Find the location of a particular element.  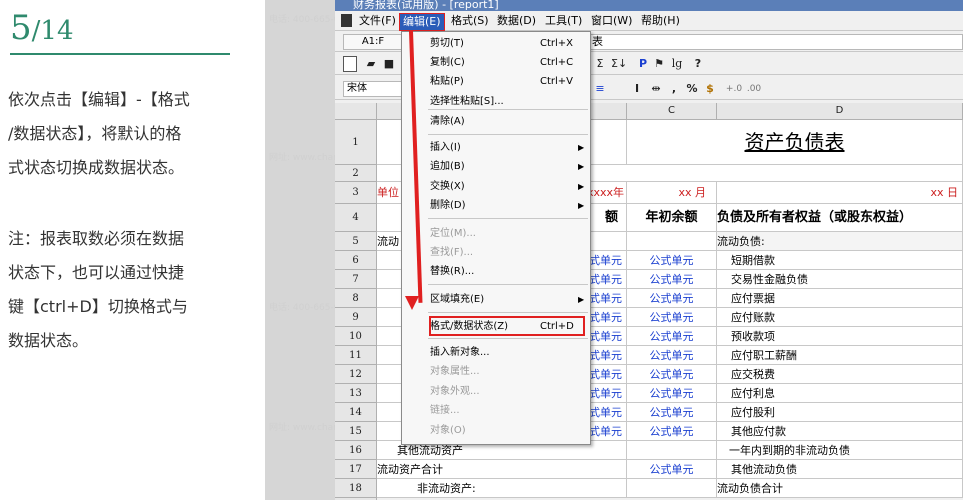

flag-icon: ⚑ is located at coordinates (659, 64).